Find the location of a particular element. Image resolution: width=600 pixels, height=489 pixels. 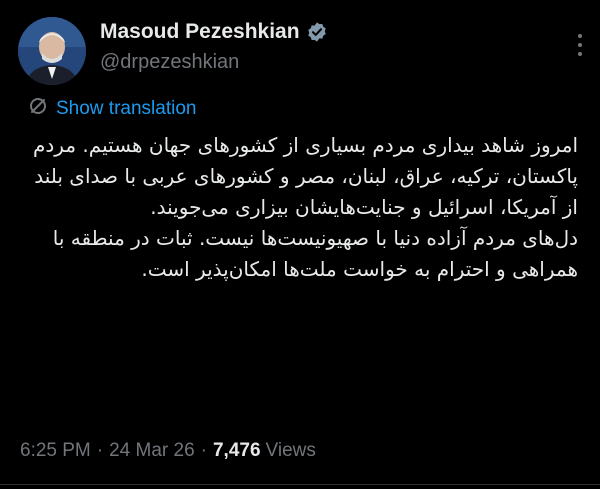

tweet-date: 24 Mar 26 is located at coordinates (152, 451).